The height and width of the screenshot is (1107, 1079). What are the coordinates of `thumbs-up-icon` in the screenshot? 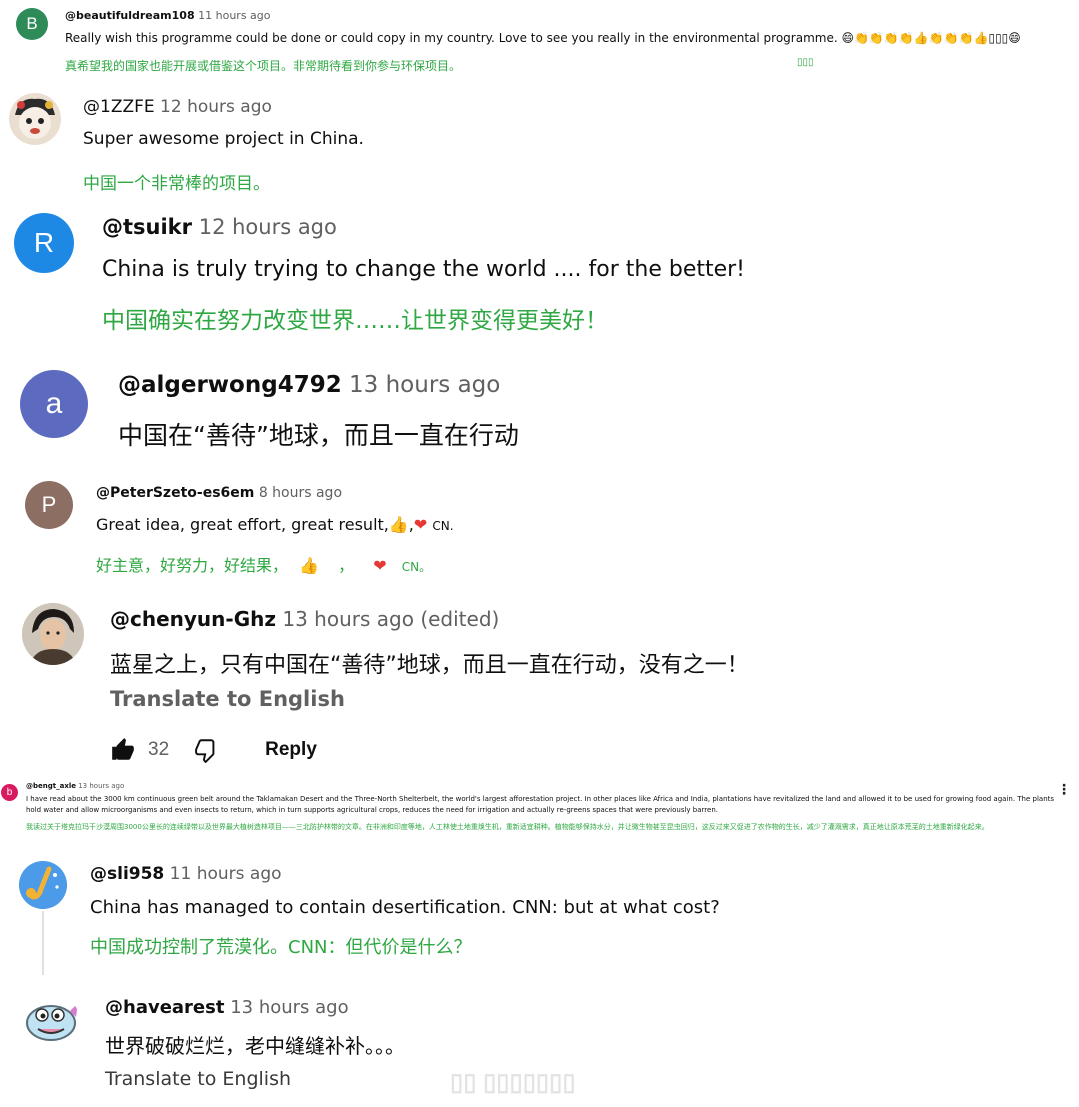 It's located at (123, 750).